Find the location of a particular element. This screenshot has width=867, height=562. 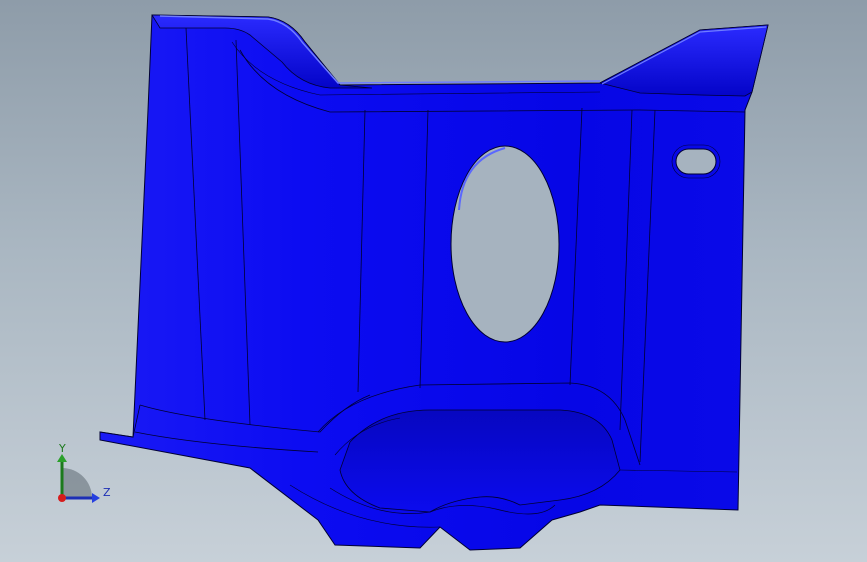

slot-hole is located at coordinates (696, 161).